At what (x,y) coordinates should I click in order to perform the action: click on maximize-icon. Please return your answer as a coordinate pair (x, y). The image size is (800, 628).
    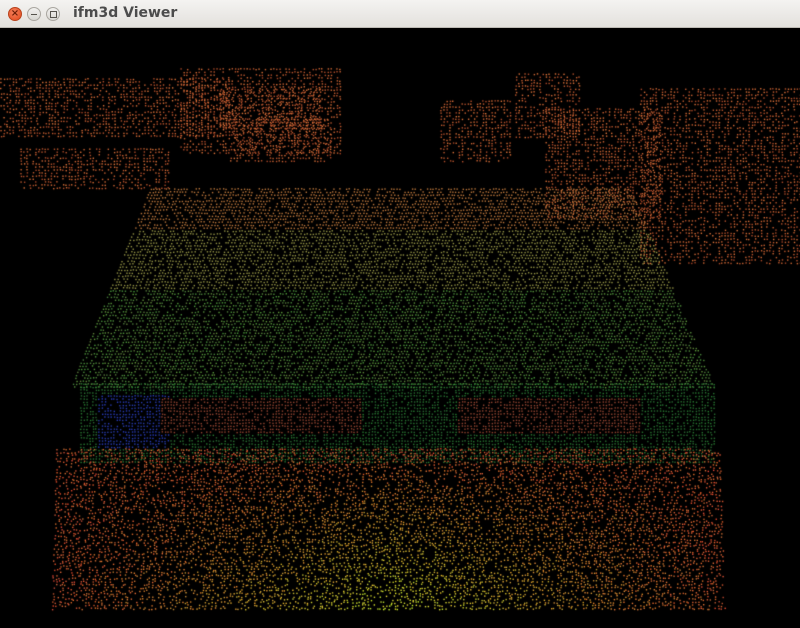
    Looking at the image, I should click on (53, 14).